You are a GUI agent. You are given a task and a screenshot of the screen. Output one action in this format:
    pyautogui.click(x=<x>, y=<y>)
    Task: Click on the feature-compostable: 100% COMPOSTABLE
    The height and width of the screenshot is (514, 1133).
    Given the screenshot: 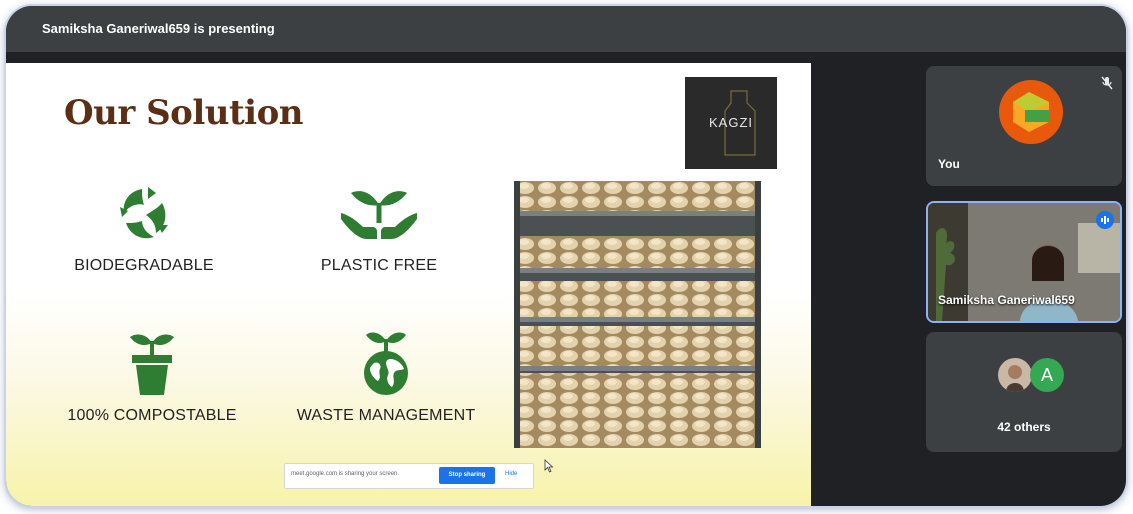 What is the action you would take?
    pyautogui.click(x=152, y=378)
    